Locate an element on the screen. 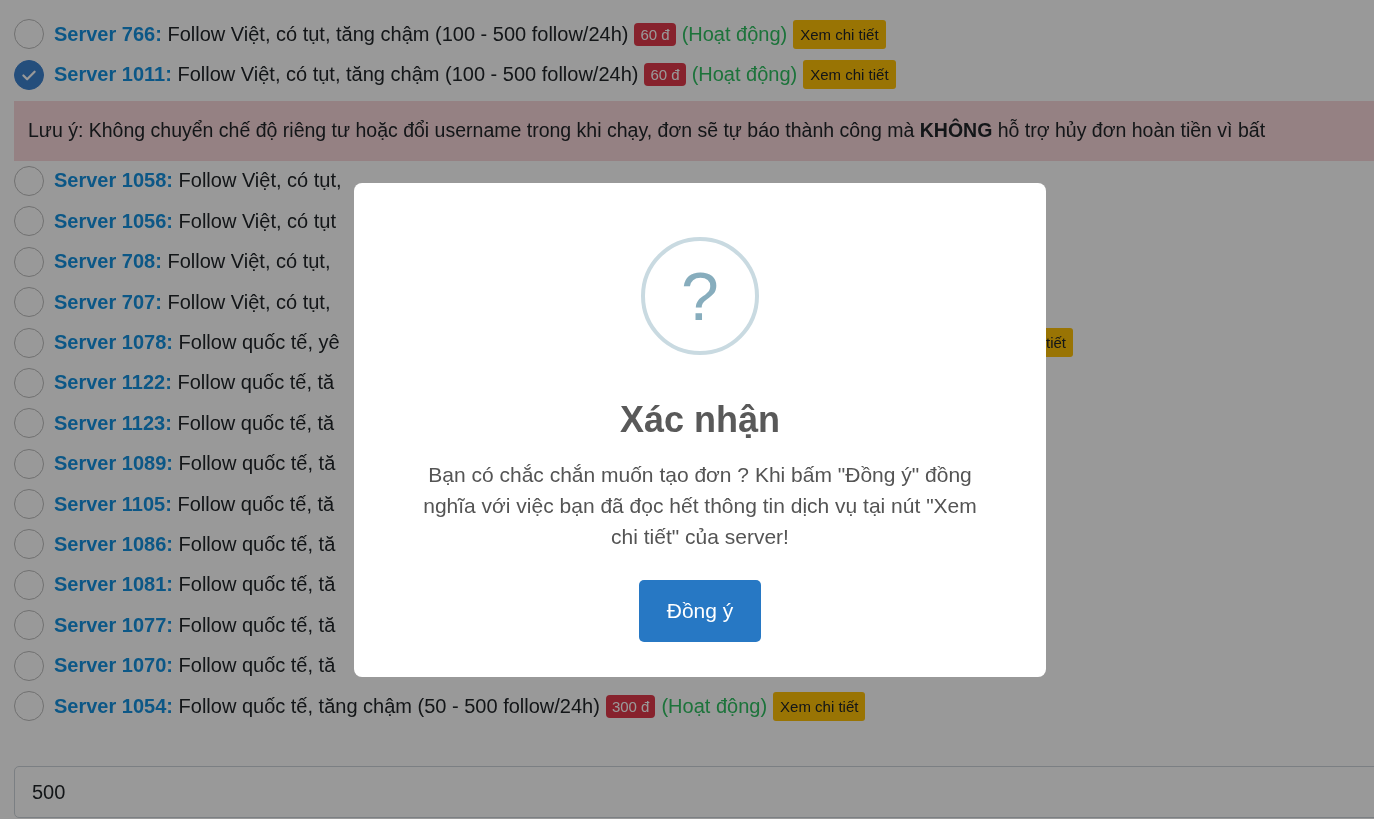 The height and width of the screenshot is (819, 1374). server-label: Server 1077: Follow quốc tế, tă is located at coordinates (195, 625).